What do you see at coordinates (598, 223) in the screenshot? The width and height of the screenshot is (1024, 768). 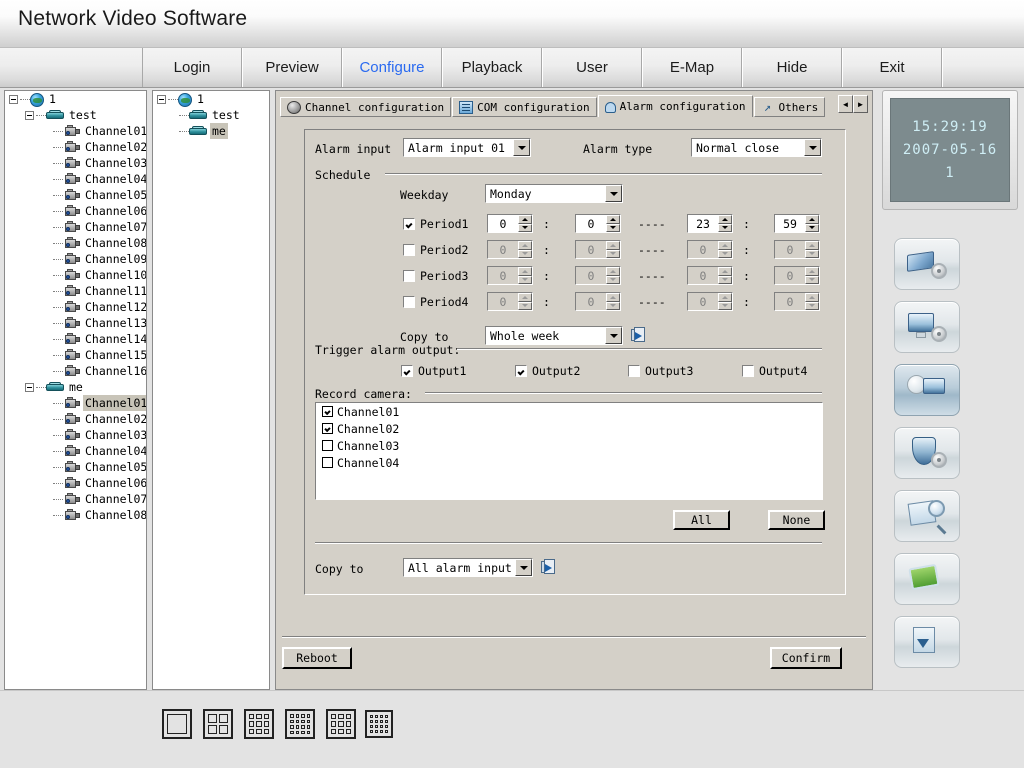 I see `period-1-start-minute: 0` at bounding box center [598, 223].